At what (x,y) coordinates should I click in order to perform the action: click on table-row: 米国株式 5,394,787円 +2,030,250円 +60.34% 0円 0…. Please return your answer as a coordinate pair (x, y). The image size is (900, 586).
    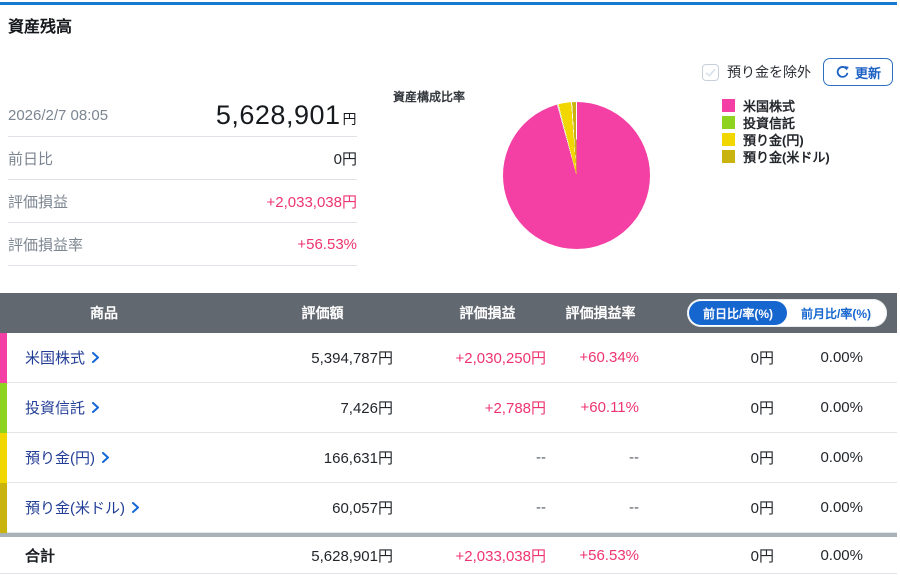
    Looking at the image, I should click on (448, 358).